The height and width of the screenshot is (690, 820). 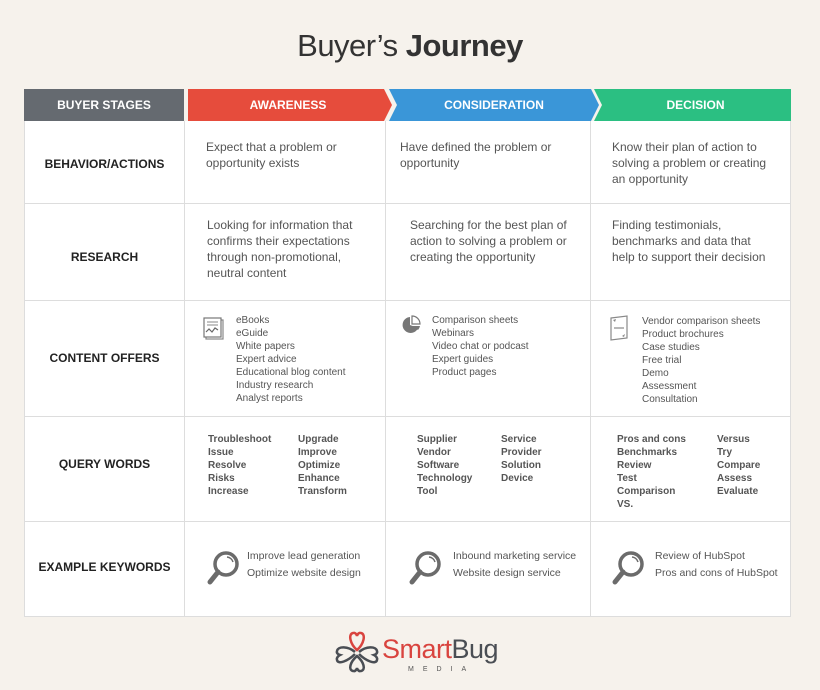 What do you see at coordinates (411, 324) in the screenshot?
I see `pie-chart-icon` at bounding box center [411, 324].